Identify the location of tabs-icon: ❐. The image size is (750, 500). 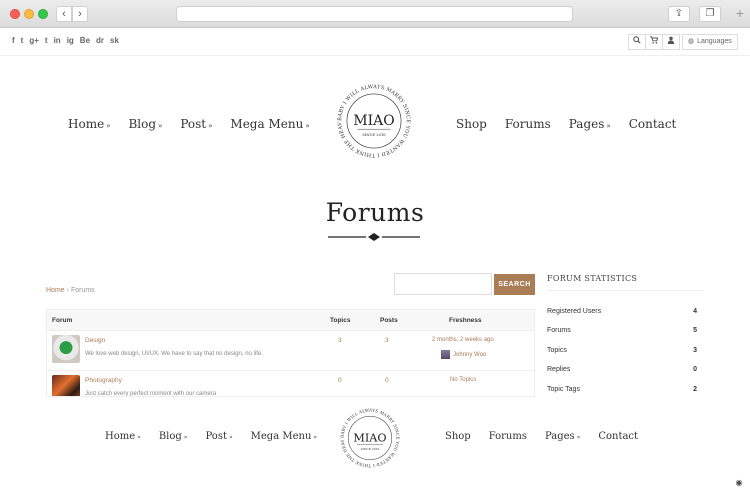
(710, 14).